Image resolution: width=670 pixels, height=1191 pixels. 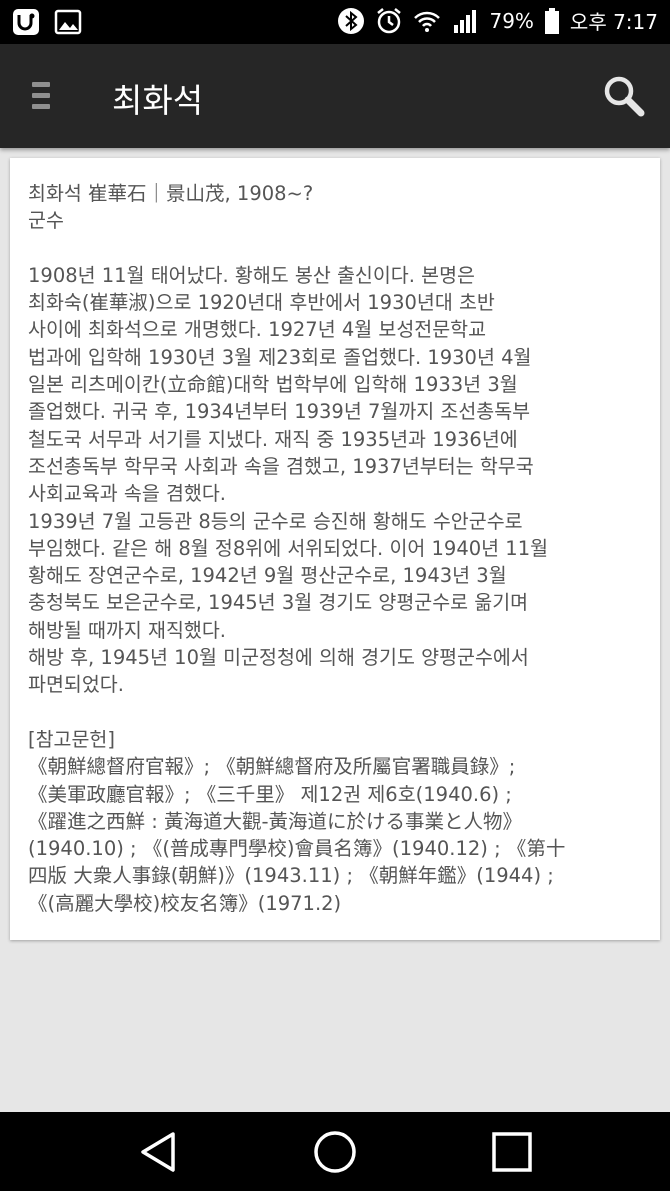 I want to click on article-line: 해방 후, 1945년 10월 미군정청에 의해 경기도 양평군수에서, so click(x=278, y=658).